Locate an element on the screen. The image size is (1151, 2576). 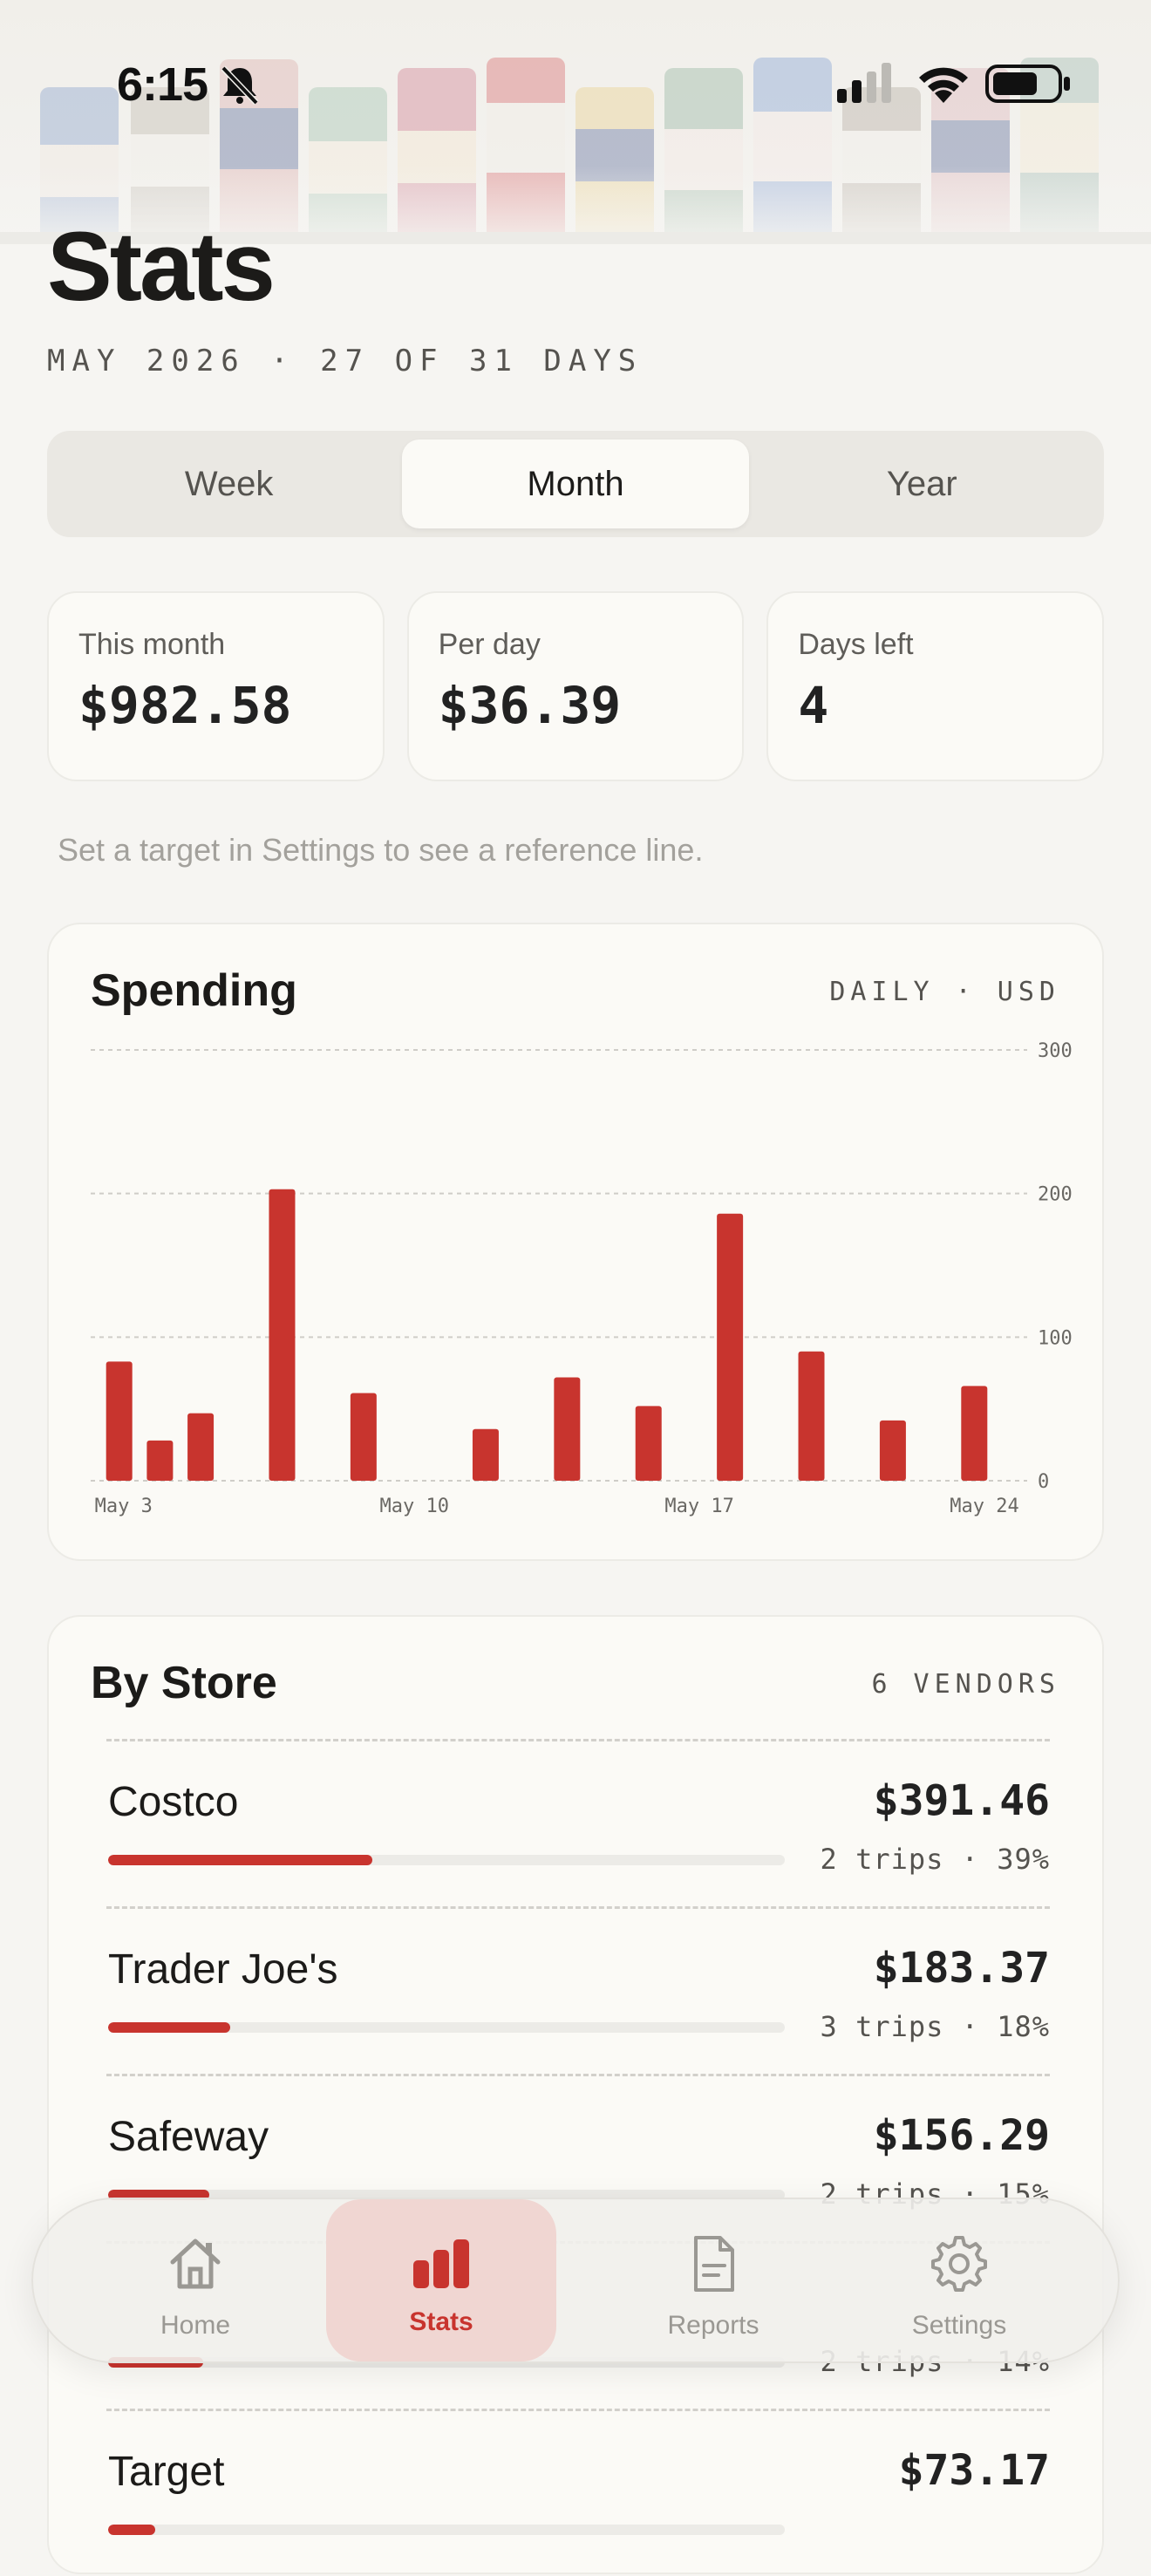
chart-y-tick-label: 300 is located at coordinates (1055, 1051).